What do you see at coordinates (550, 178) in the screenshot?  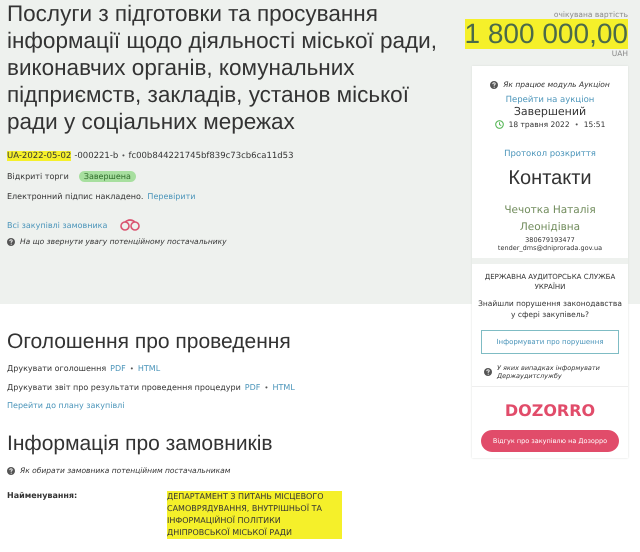 I see `contacts-heading: Контакти` at bounding box center [550, 178].